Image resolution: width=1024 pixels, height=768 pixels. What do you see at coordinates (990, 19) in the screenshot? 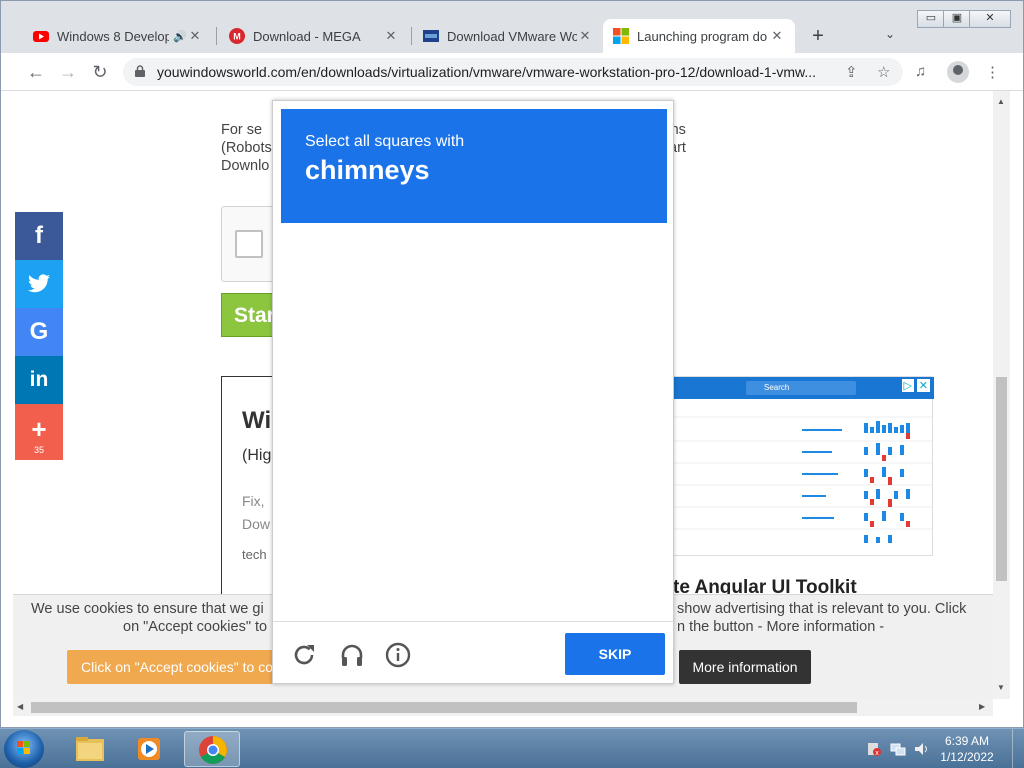
I see `close-window-button: ✕` at bounding box center [990, 19].